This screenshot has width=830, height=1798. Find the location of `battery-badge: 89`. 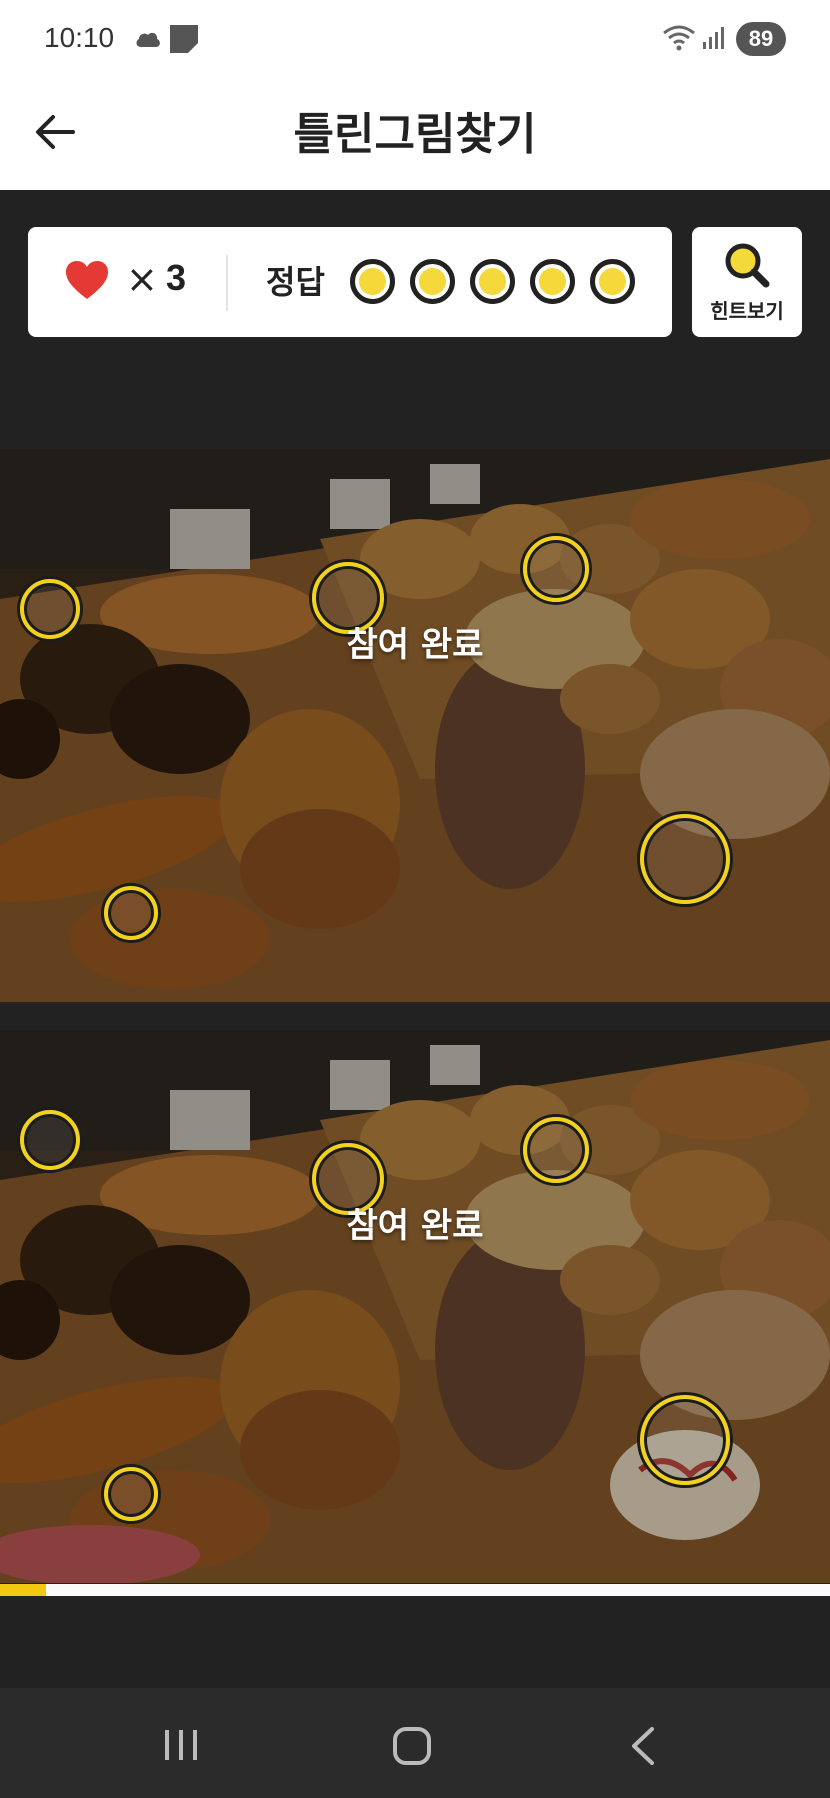

battery-badge: 89 is located at coordinates (761, 39).